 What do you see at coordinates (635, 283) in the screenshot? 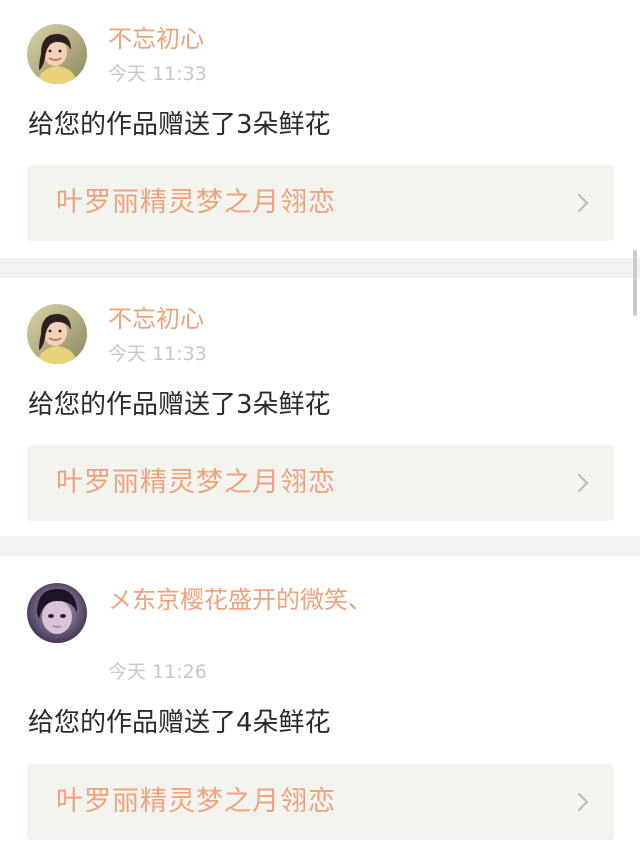
I see `scrollbar` at bounding box center [635, 283].